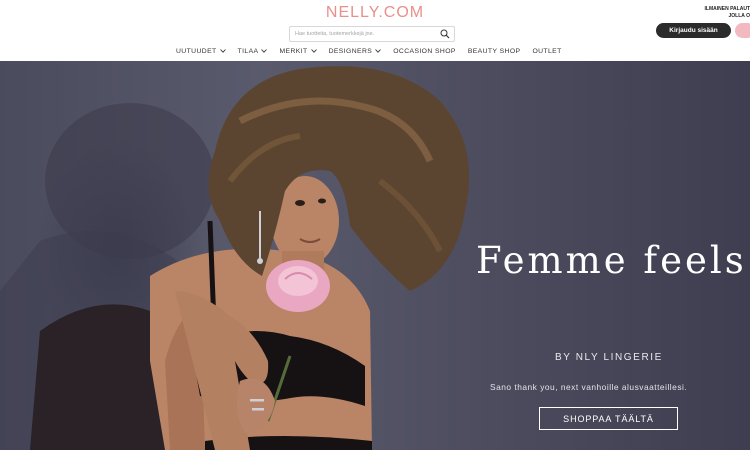 Image resolution: width=750 pixels, height=450 pixels. I want to click on free-returns-promo: ILMAINEN PALAUT JOLLA O, so click(727, 13).